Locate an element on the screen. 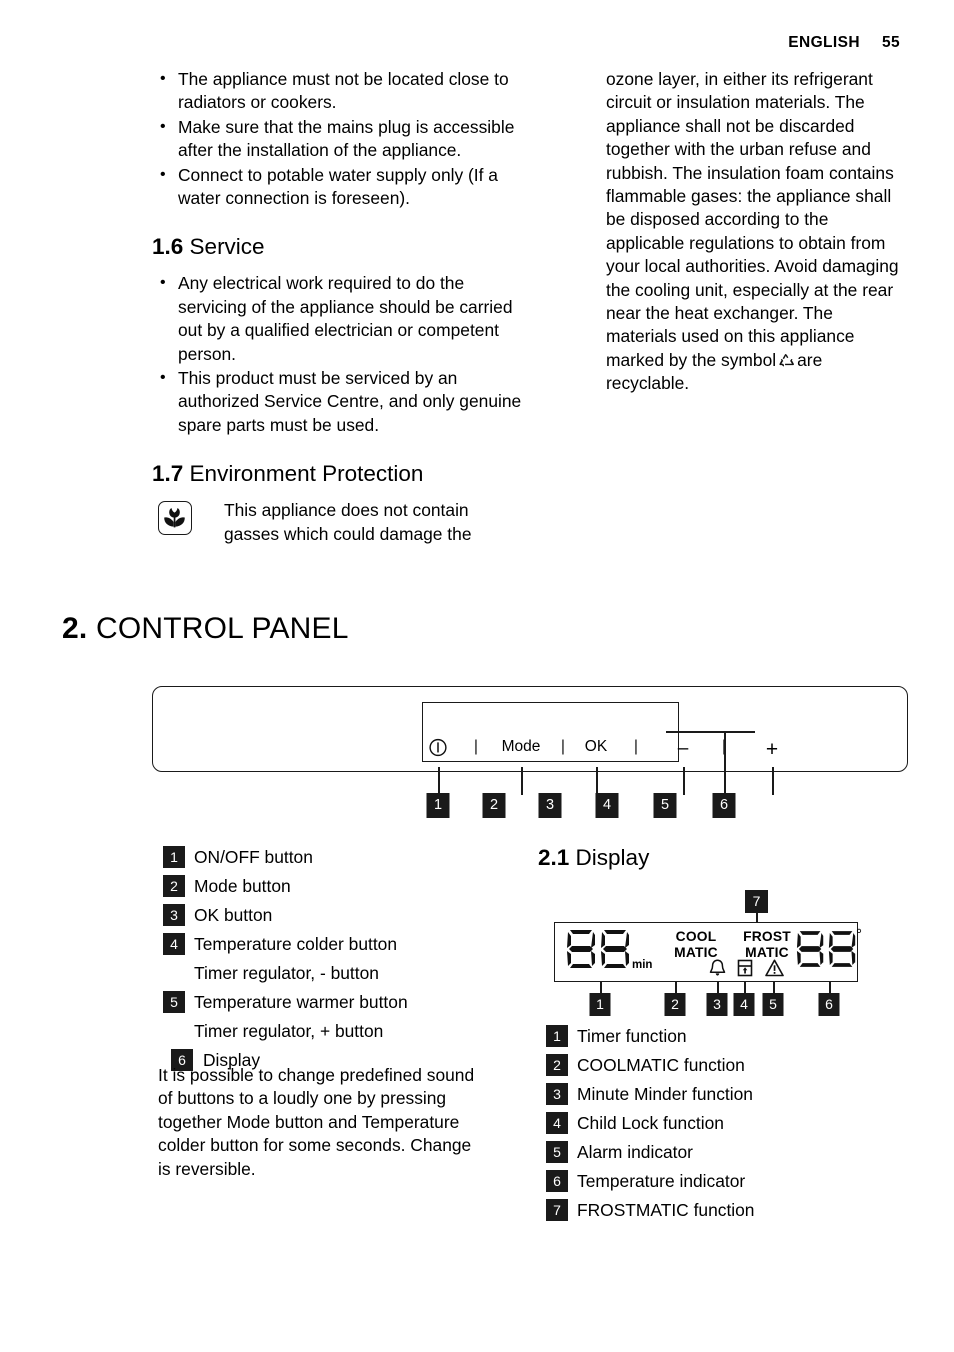 Image resolution: width=954 pixels, height=1352 pixels. legend-item: 3 Minute Minder function is located at coordinates (711, 1094).